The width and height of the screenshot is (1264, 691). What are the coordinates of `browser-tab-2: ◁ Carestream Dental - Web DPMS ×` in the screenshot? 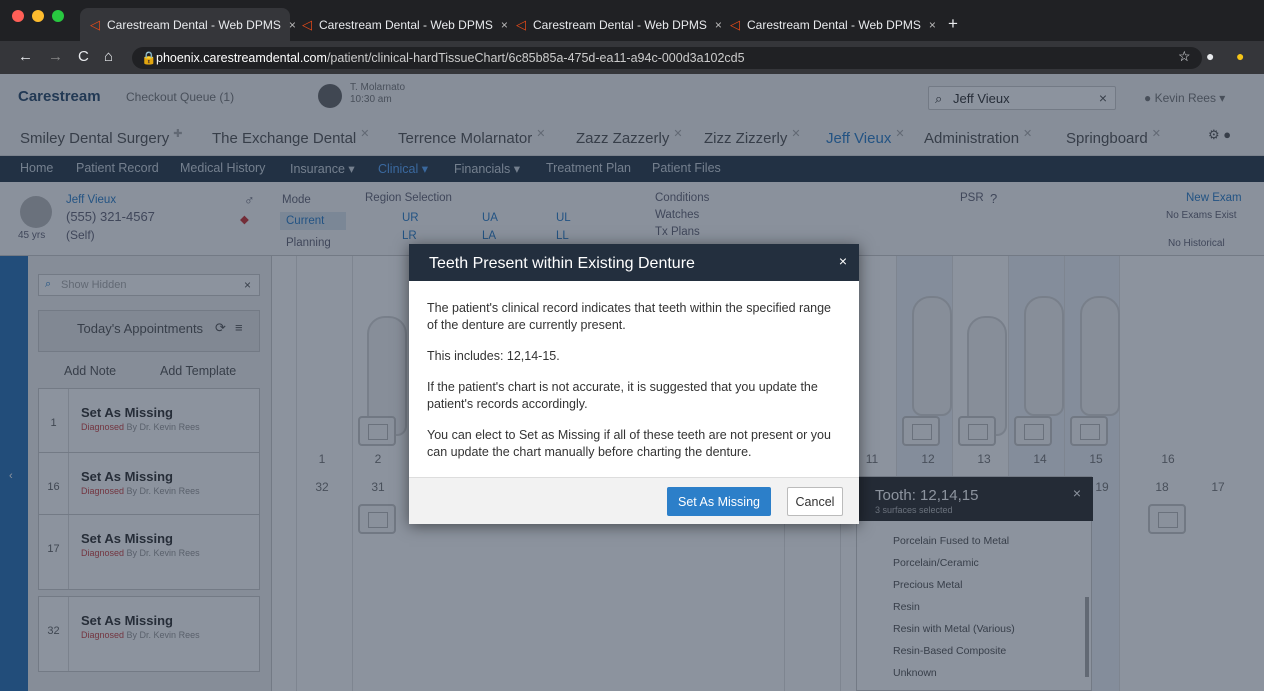 It's located at (400, 24).